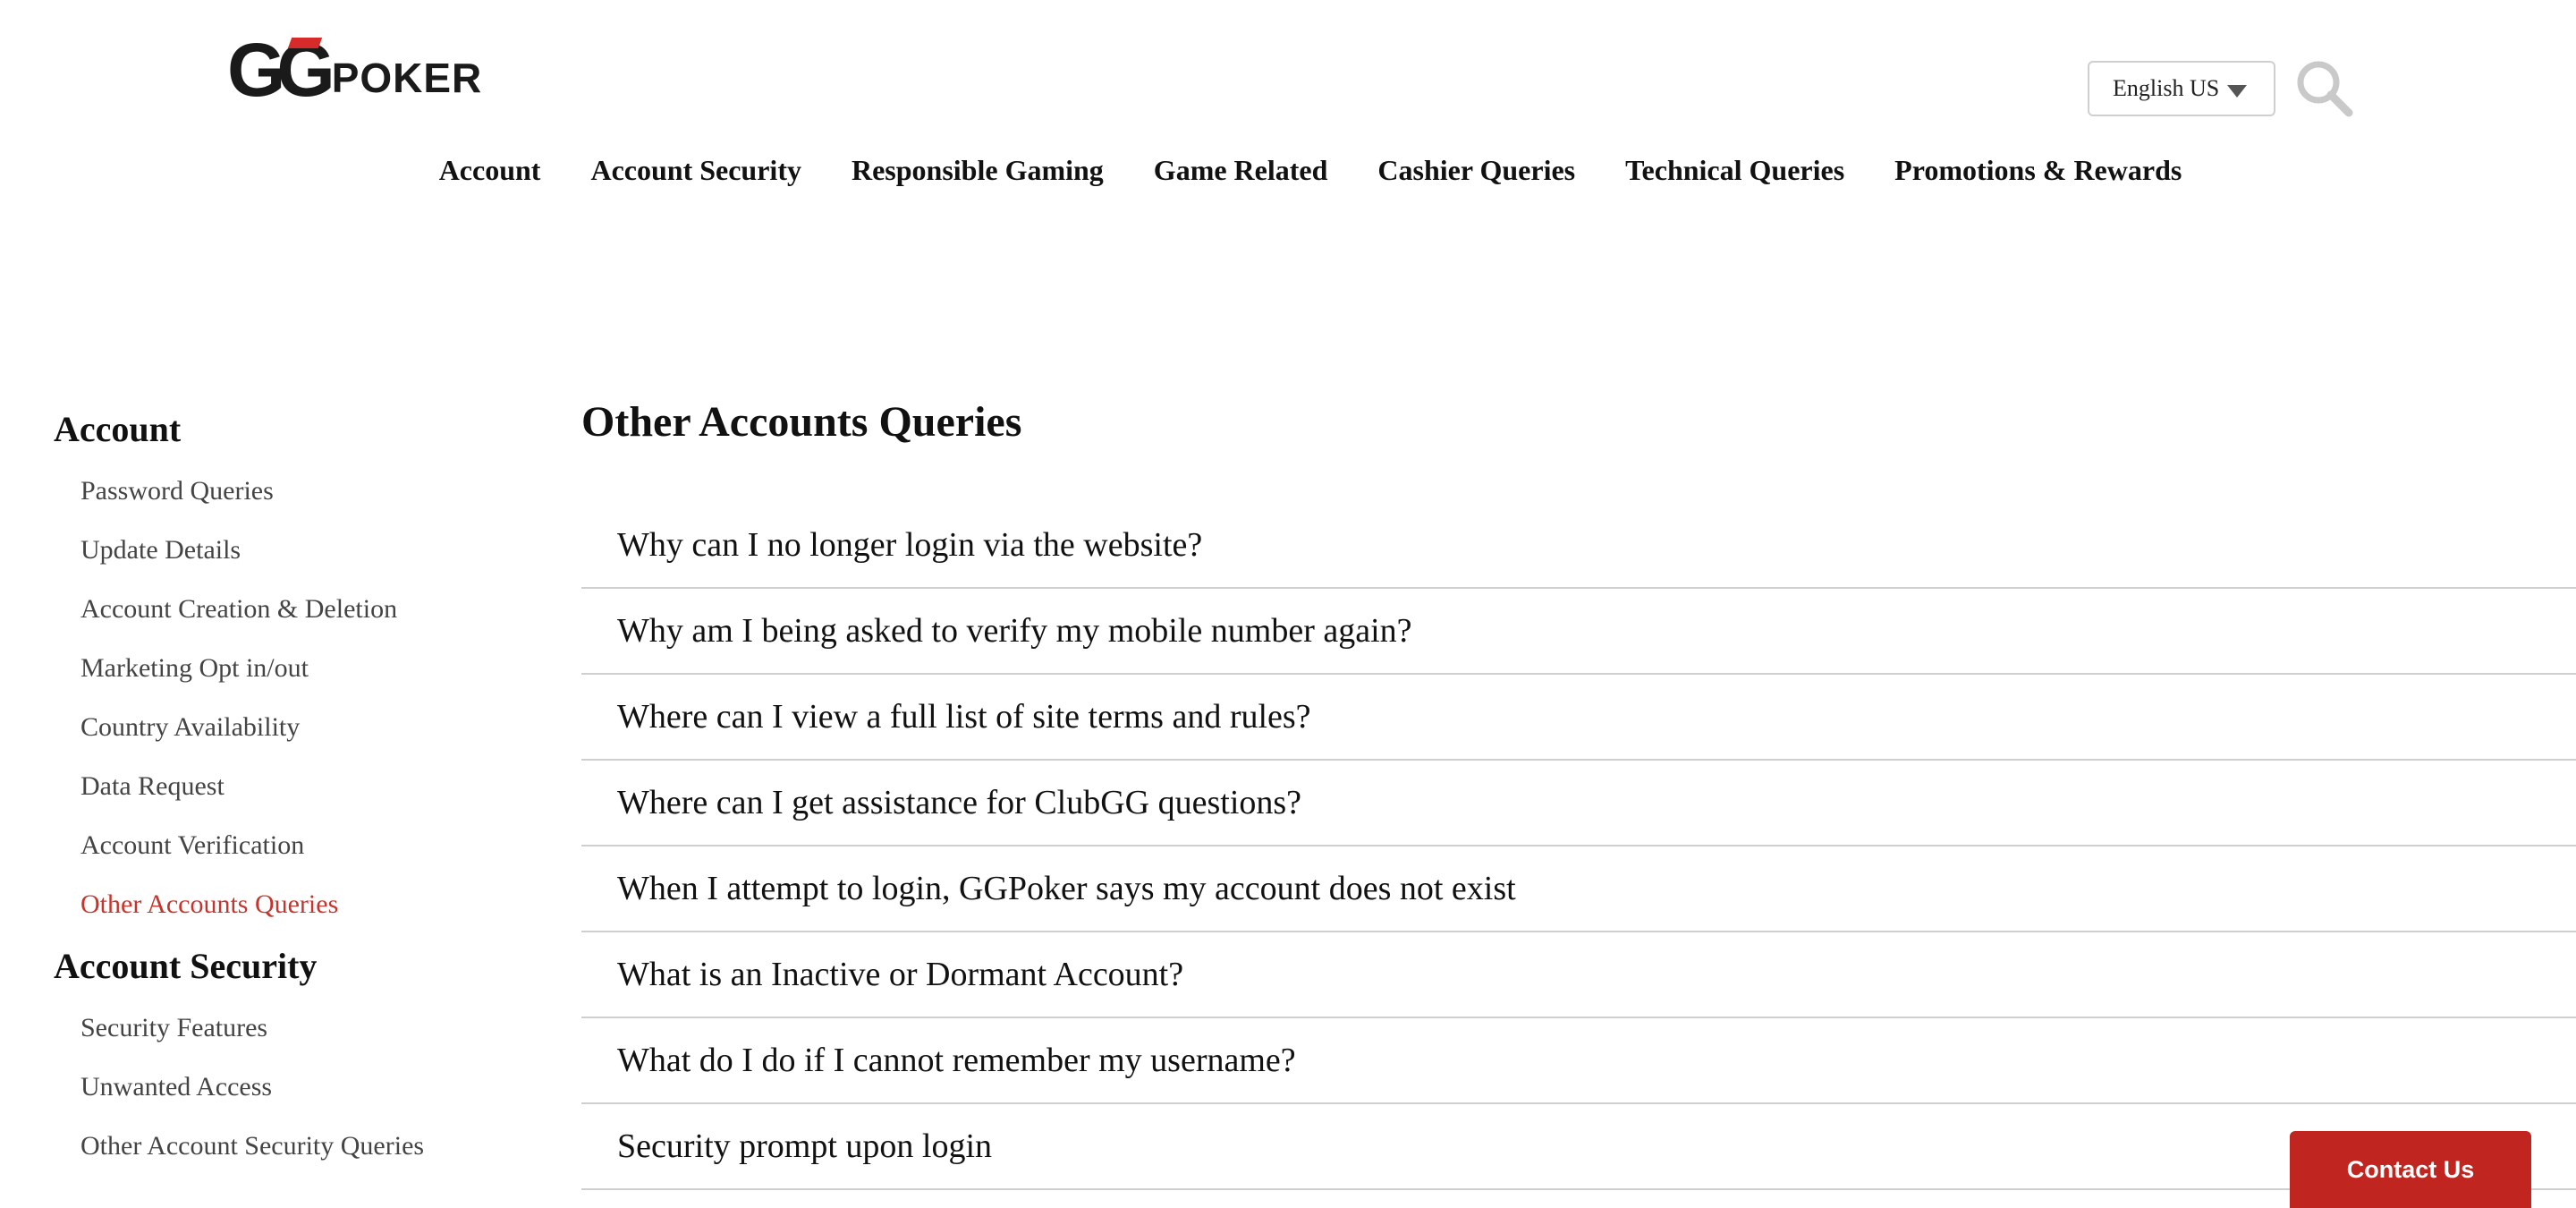 The image size is (2576, 1208). I want to click on nav-item-account-security: Account Security, so click(695, 170).